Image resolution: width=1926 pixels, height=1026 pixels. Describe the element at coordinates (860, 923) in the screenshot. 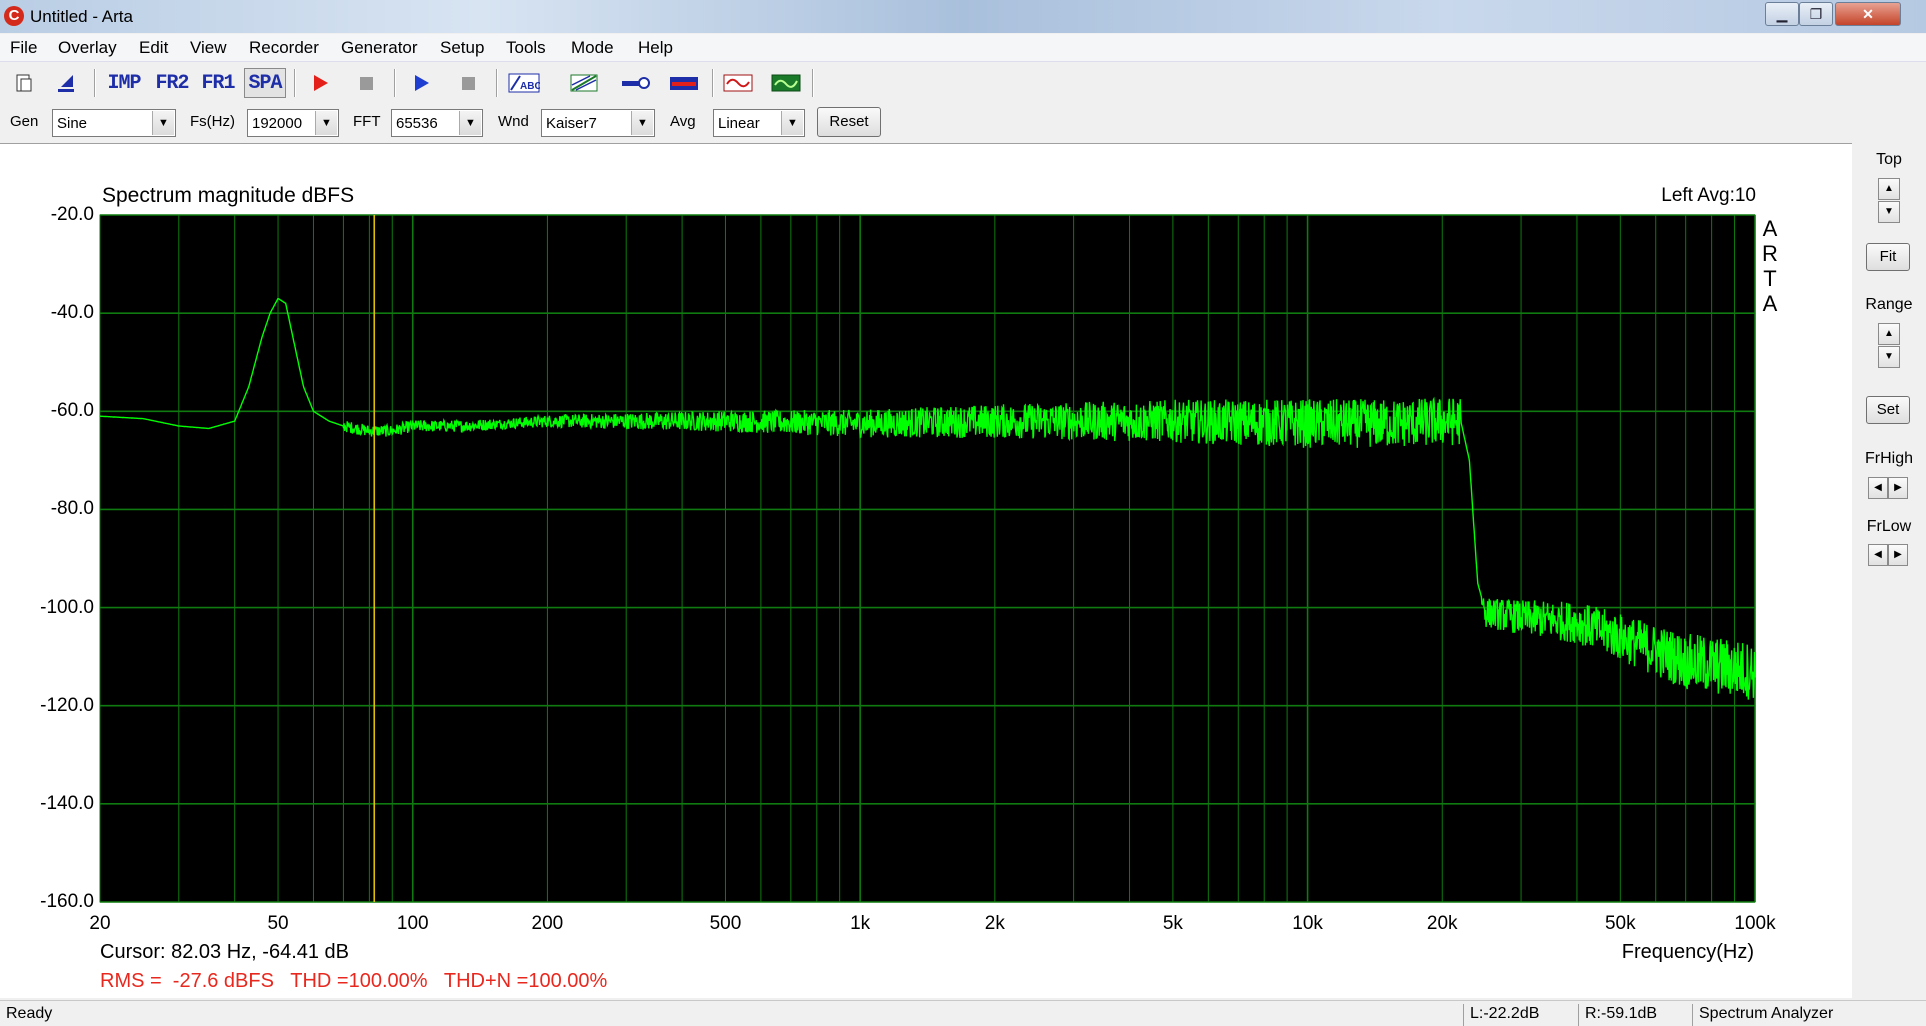

I see `x-tick-label: 1k` at that location.